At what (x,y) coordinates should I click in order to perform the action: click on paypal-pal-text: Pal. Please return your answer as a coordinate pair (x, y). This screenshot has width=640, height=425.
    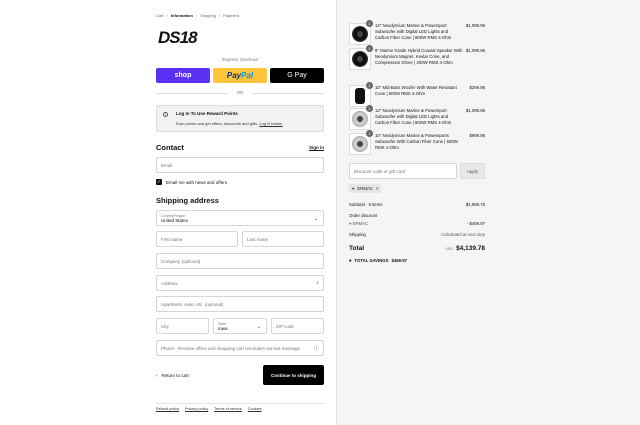
    Looking at the image, I should click on (247, 75).